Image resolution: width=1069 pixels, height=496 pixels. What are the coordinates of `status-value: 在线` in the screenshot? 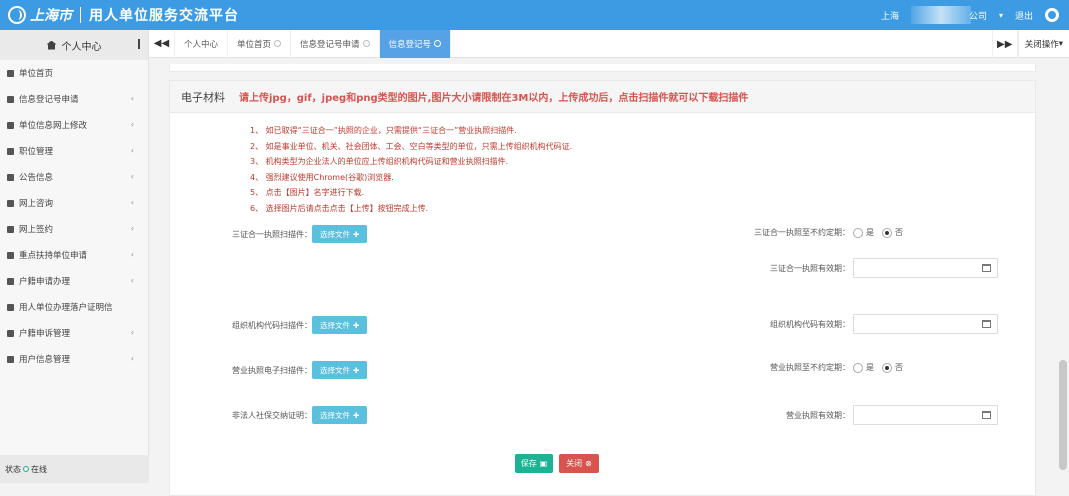 It's located at (39, 469).